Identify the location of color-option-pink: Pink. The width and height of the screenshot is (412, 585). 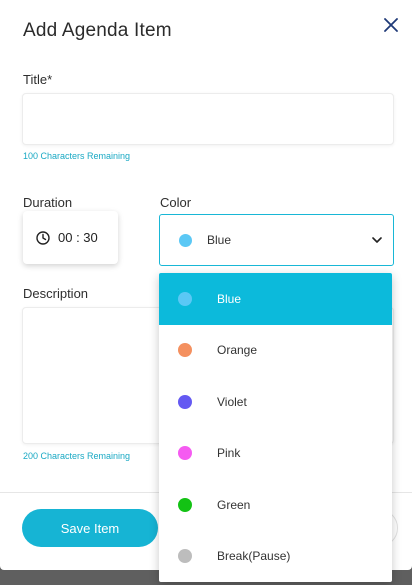
(275, 454).